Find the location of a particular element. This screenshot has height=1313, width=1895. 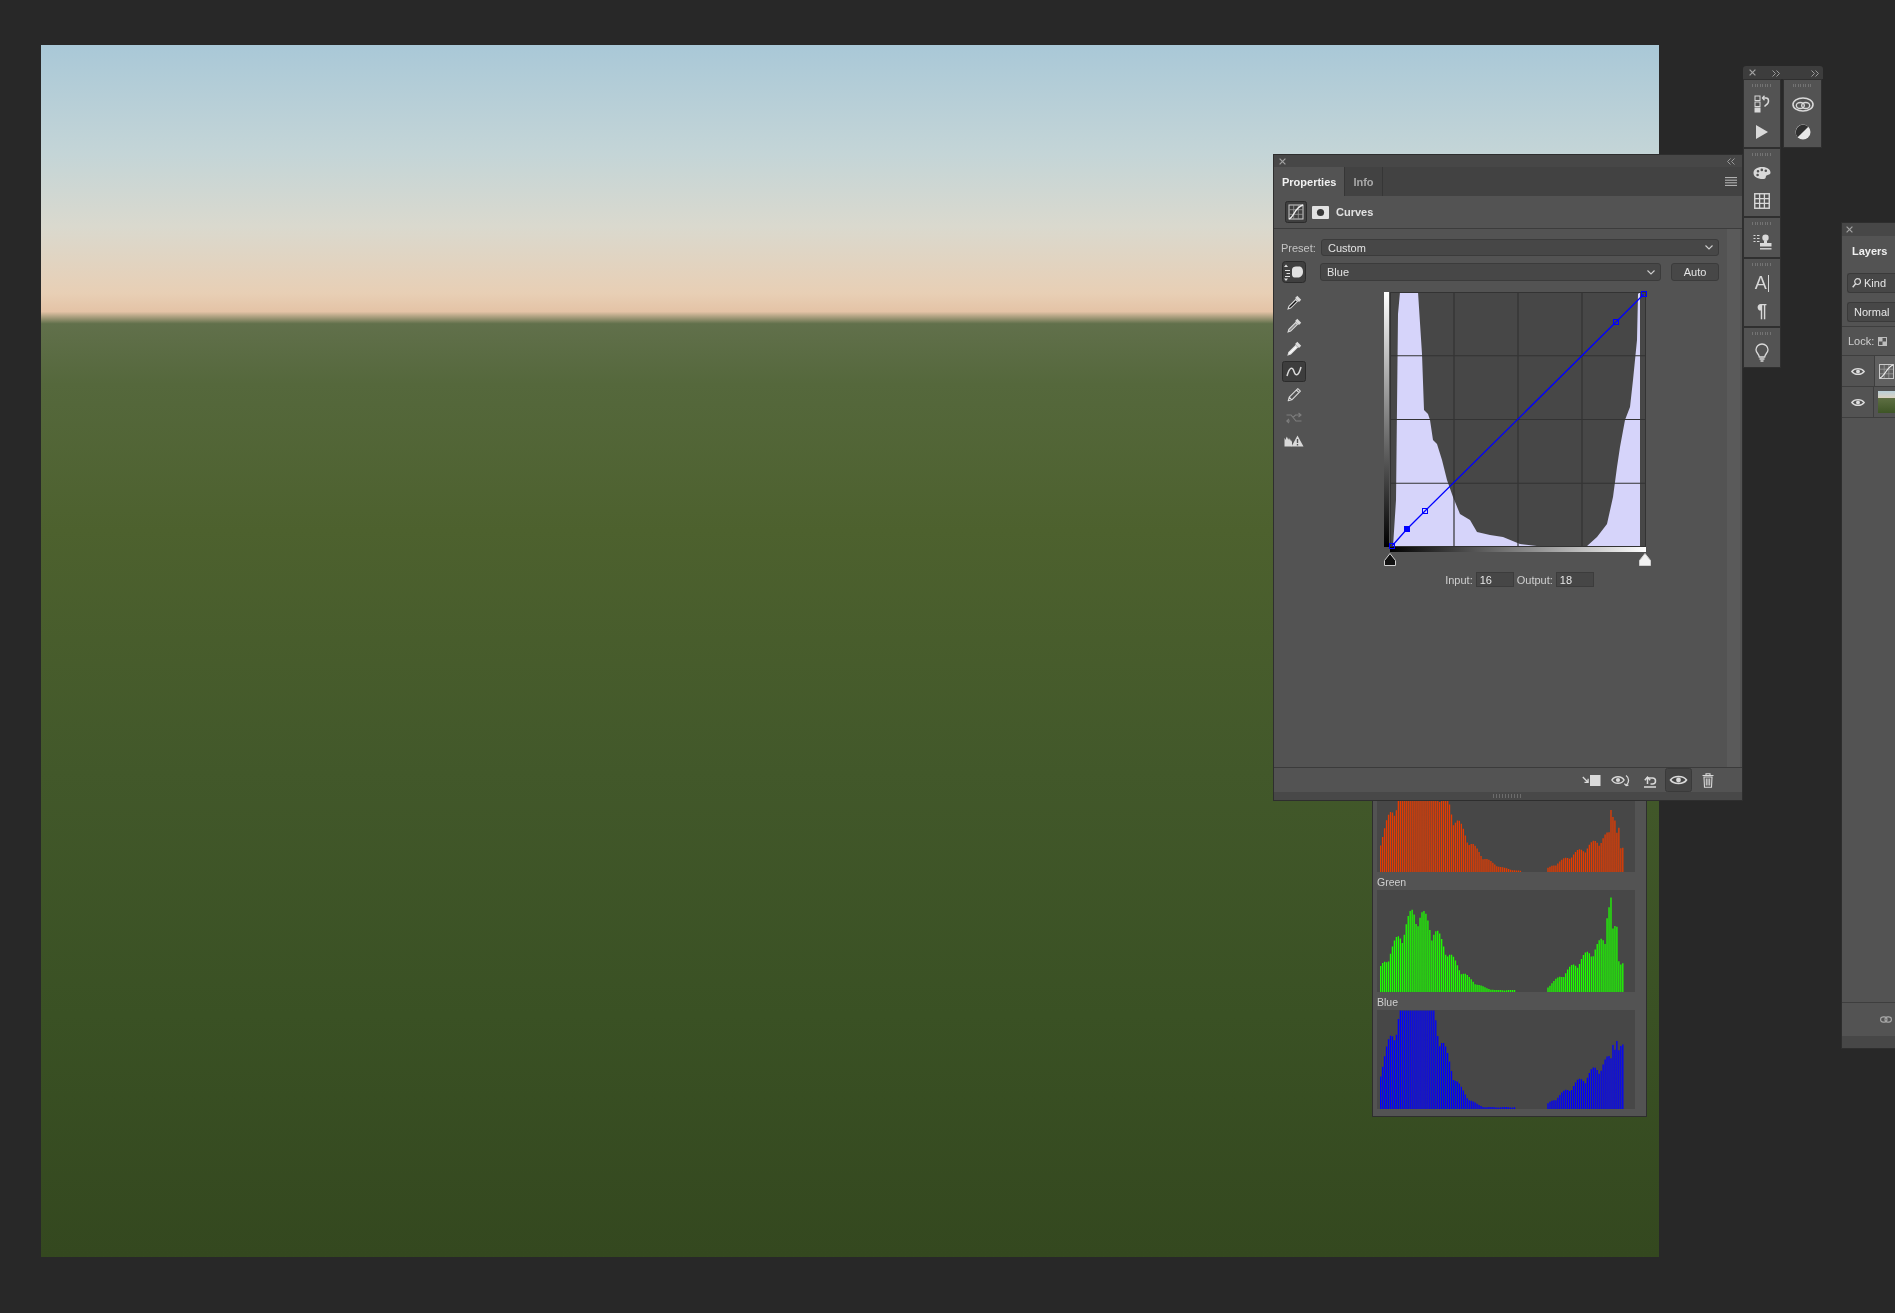

play-icon is located at coordinates (1762, 132).